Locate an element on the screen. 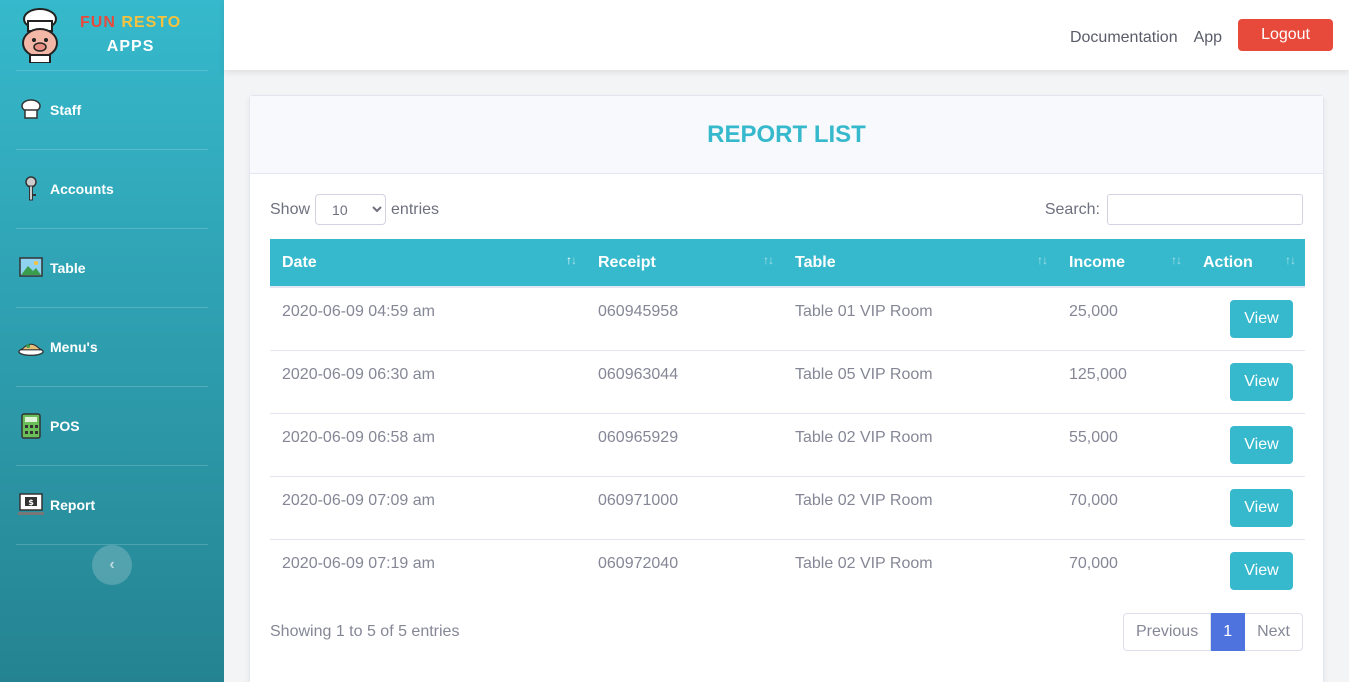  sort-asc-icon: ↑↓ is located at coordinates (571, 260).